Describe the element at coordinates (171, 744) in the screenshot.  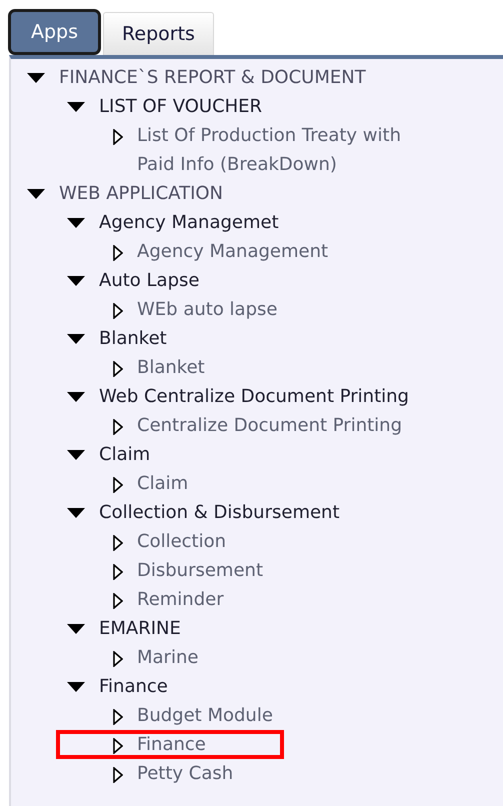
I see `tree-leaf-link: Finance` at that location.